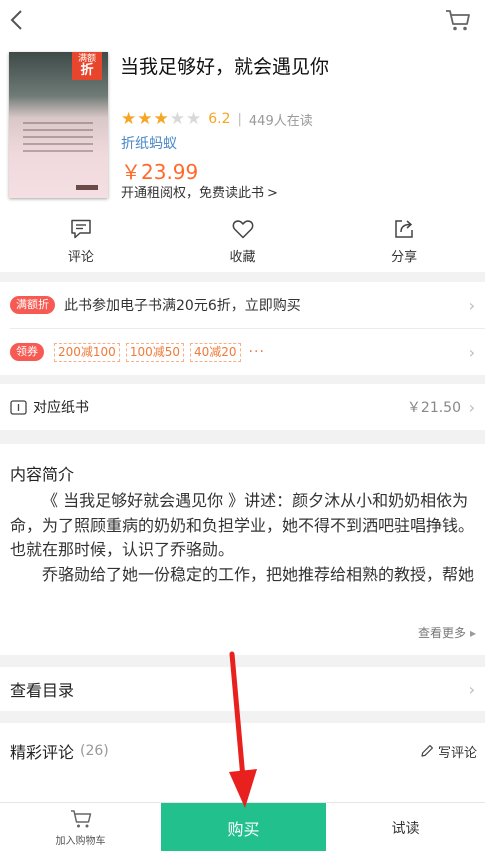 The width and height of the screenshot is (485, 851). Describe the element at coordinates (42, 752) in the screenshot. I see `reviews-title: 精彩评论` at that location.